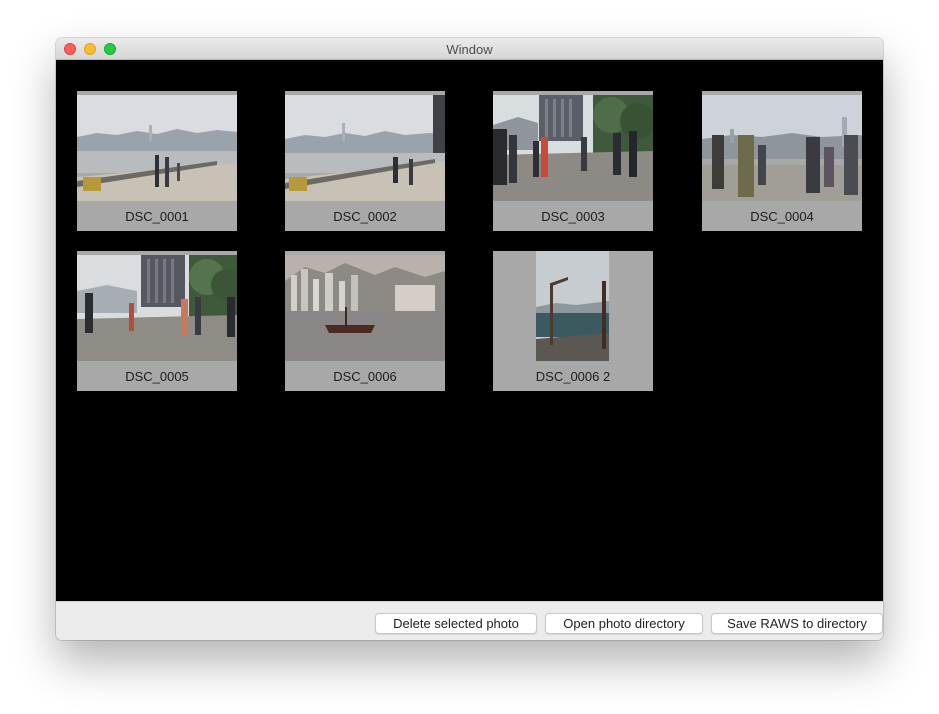 This screenshot has width=939, height=714. I want to click on photo-tile: DSC_0005, so click(157, 321).